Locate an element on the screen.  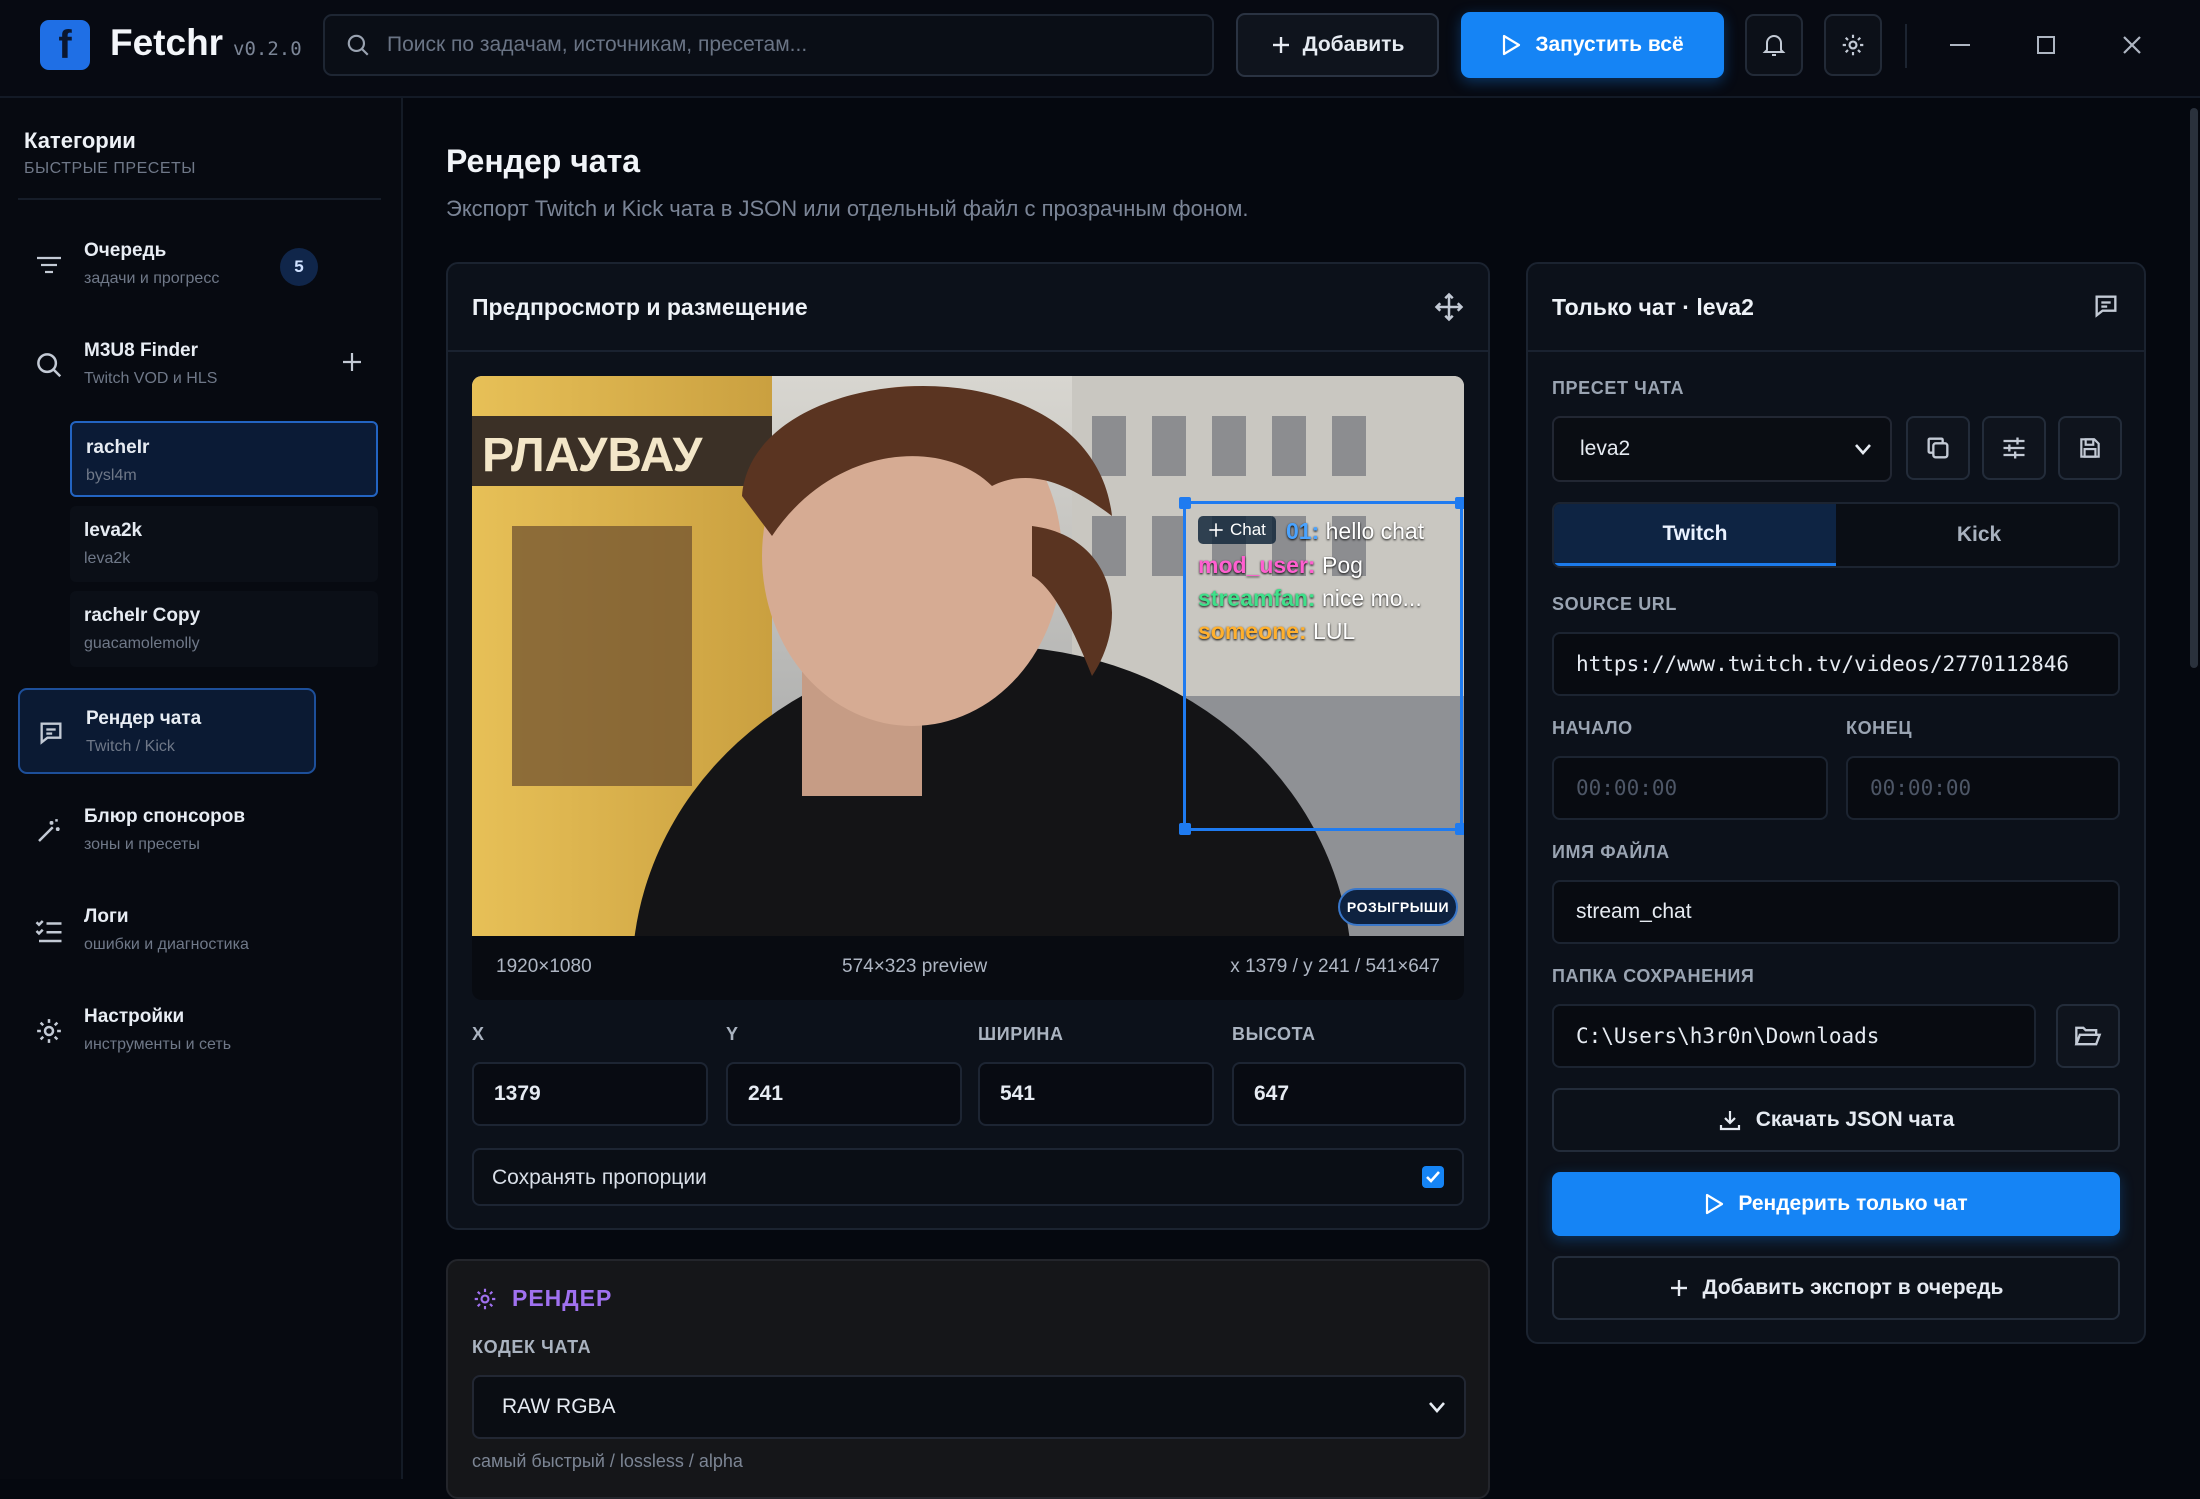
bell-icon is located at coordinates (1774, 45).